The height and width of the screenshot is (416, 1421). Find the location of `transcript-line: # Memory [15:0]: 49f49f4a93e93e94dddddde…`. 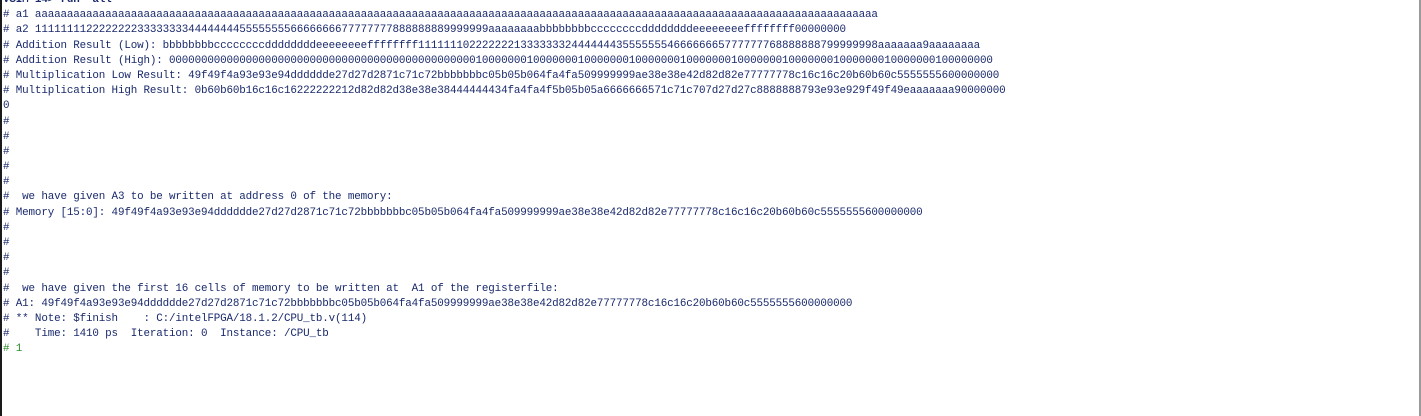

transcript-line: # Memory [15:0]: 49f49f4a93e93e94dddddde… is located at coordinates (463, 212).